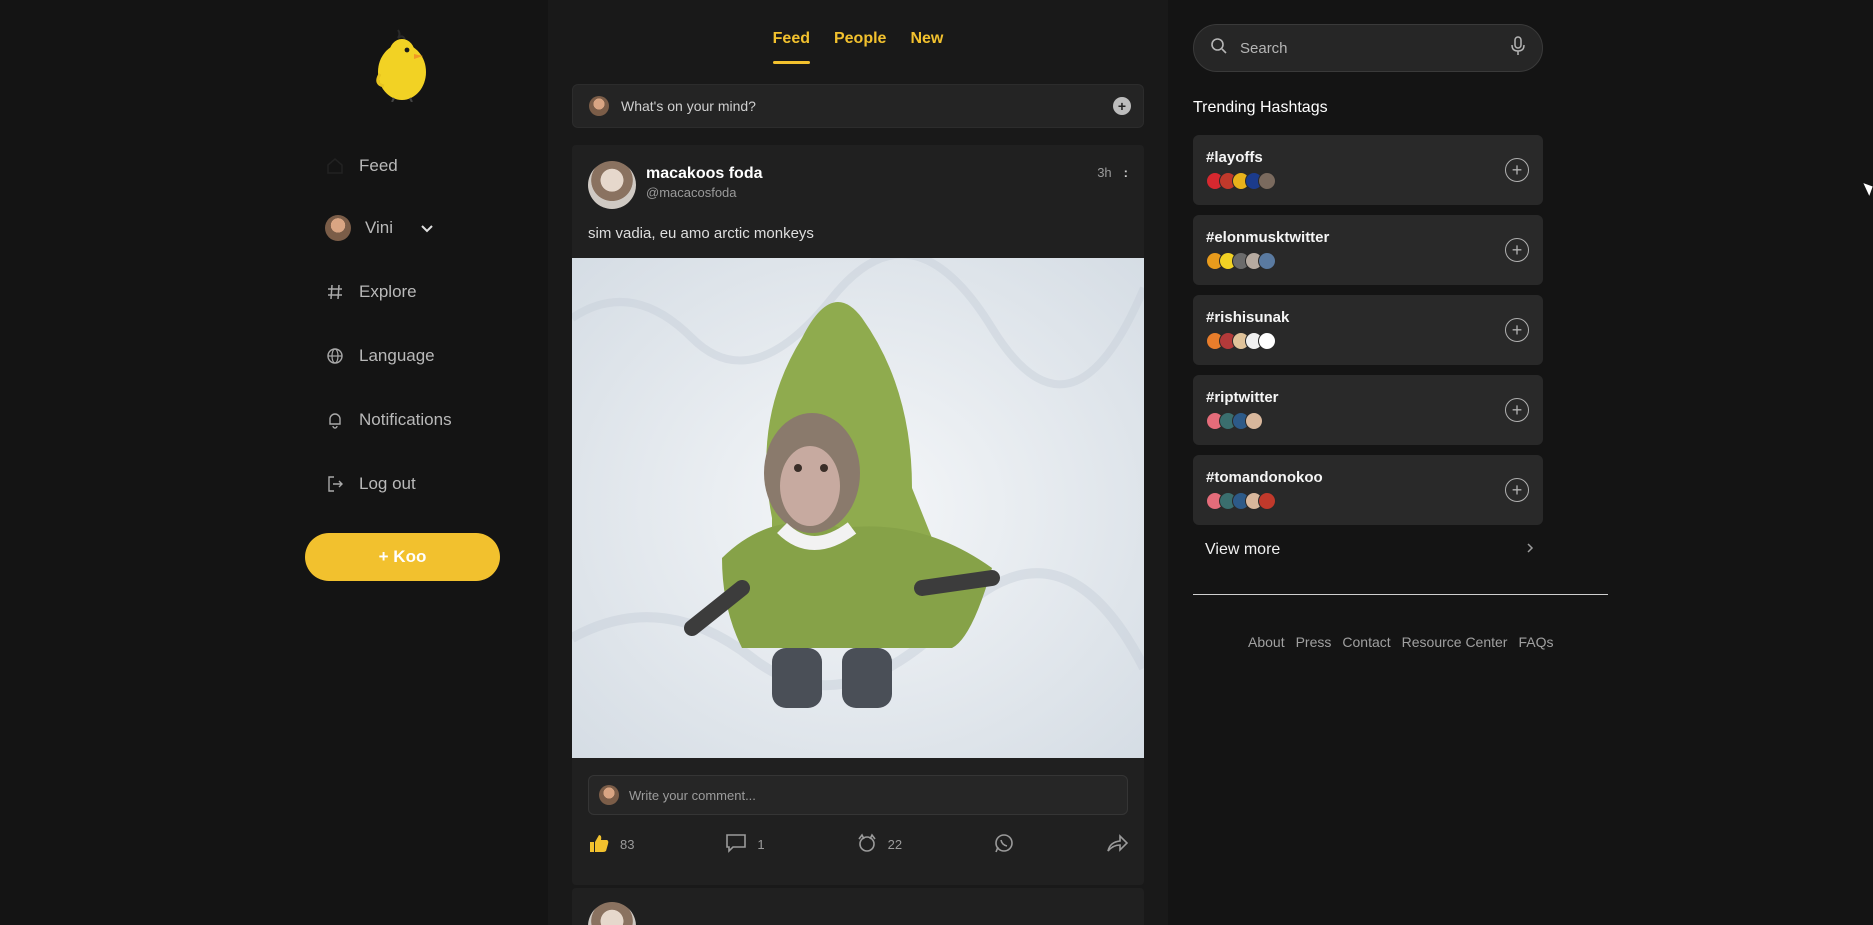 The height and width of the screenshot is (925, 1873). Describe the element at coordinates (1264, 477) in the screenshot. I see `hashtag-label: #tomandonokoo` at that location.